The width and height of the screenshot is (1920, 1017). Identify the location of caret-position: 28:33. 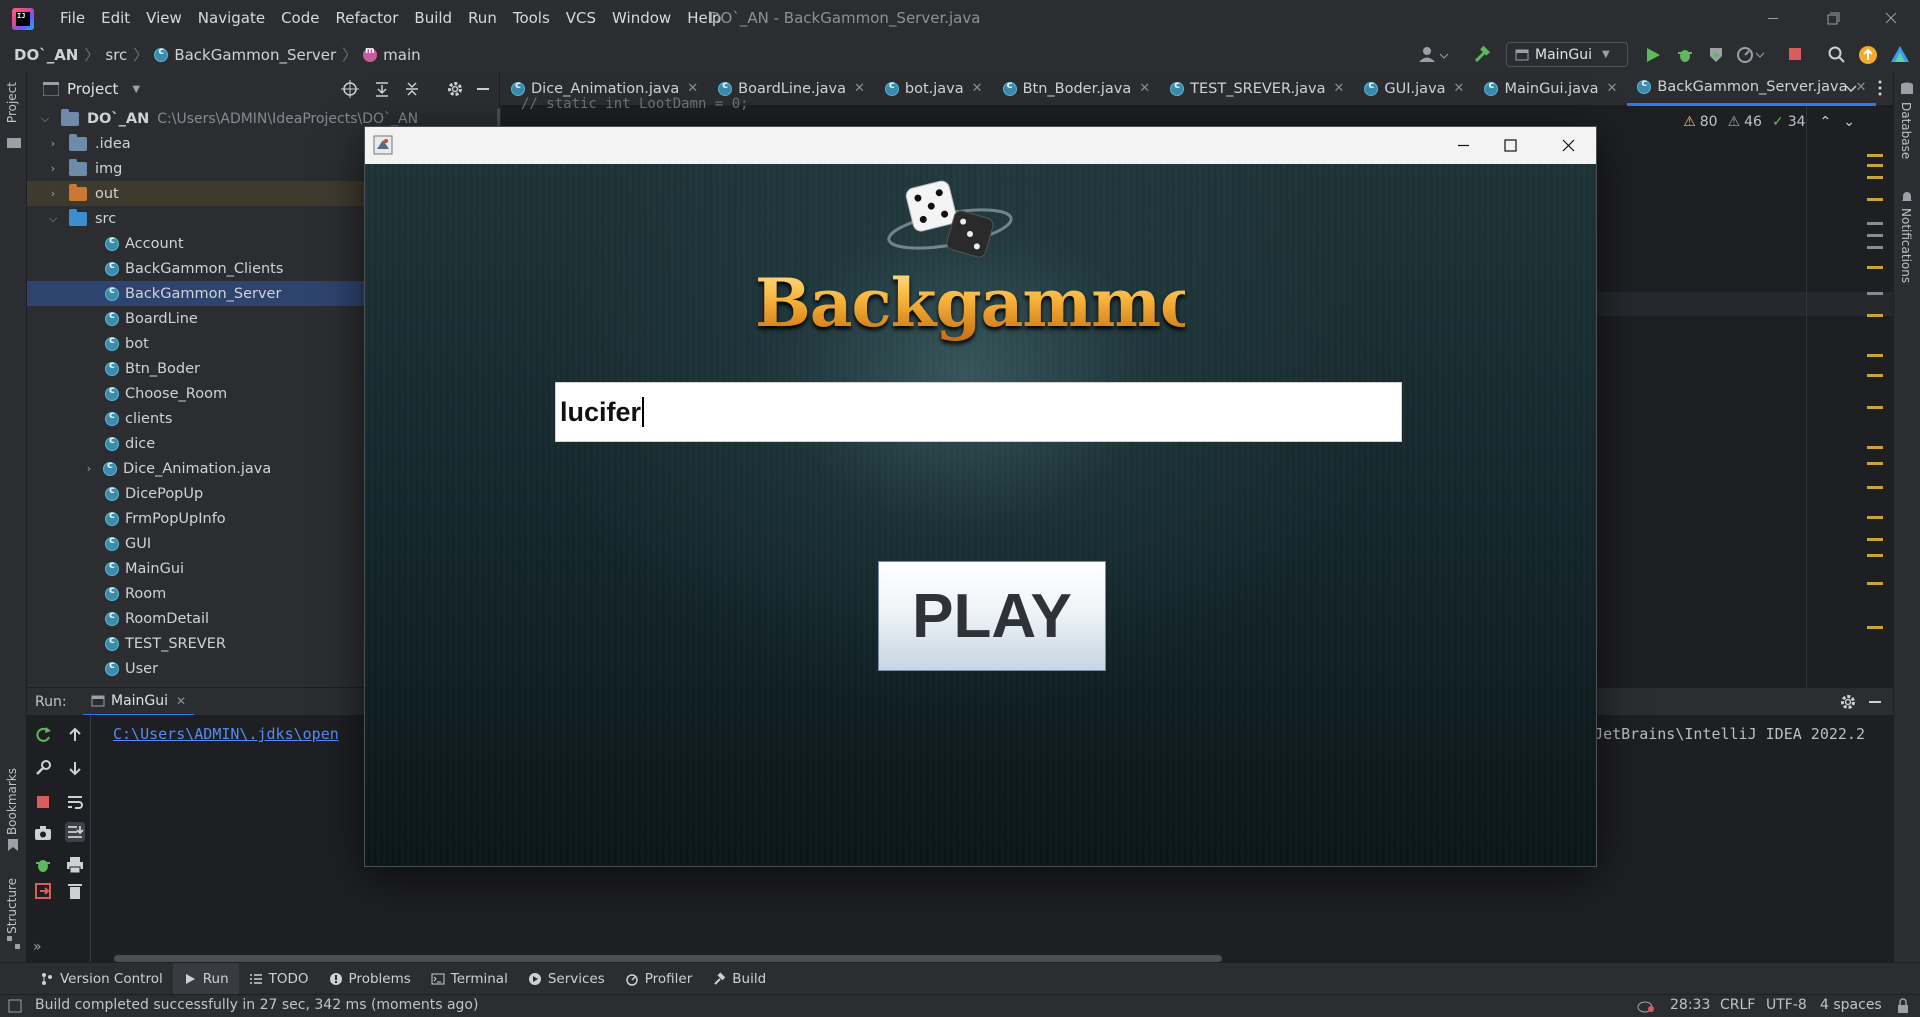
(1690, 1005).